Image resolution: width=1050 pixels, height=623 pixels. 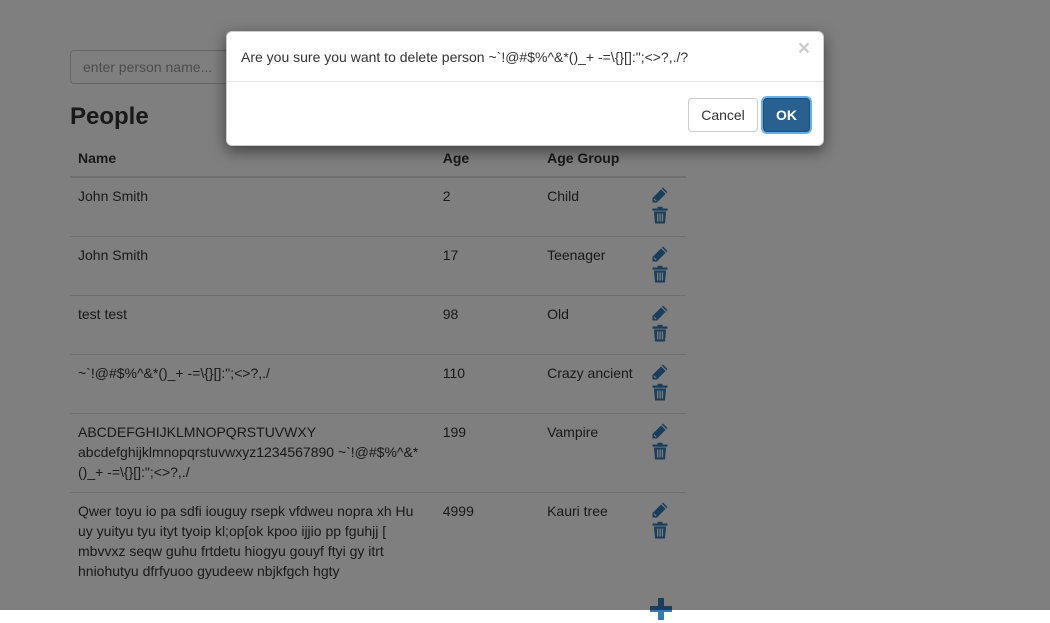 I want to click on cancel-button: Cancel, so click(x=723, y=115).